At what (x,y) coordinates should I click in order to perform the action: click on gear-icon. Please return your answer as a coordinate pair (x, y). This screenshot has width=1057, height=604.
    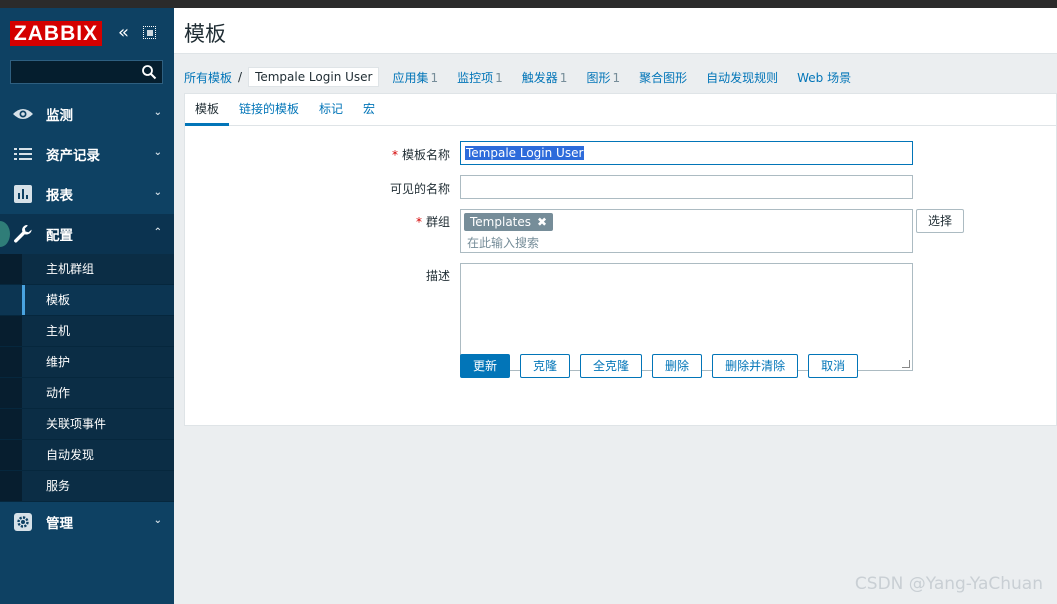
    Looking at the image, I should click on (23, 522).